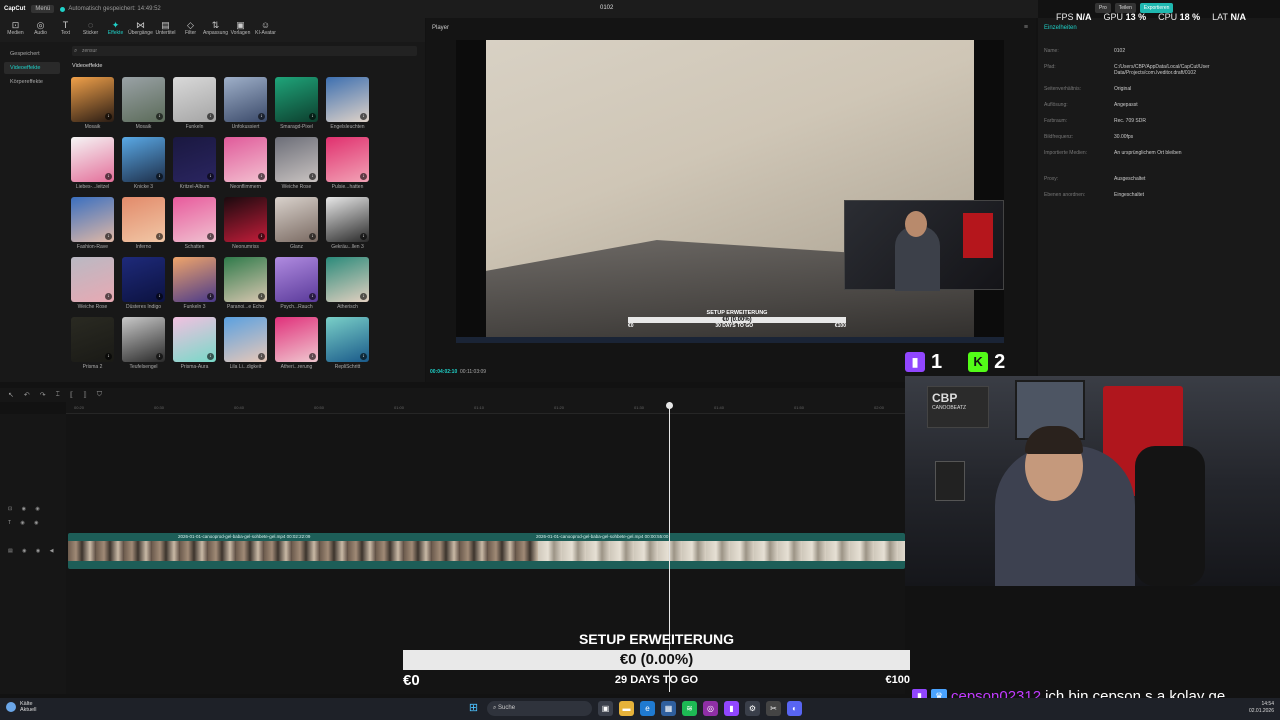 Image resolution: width=1280 pixels, height=720 pixels. What do you see at coordinates (689, 708) in the screenshot?
I see `spotify-icon: ≋` at bounding box center [689, 708].